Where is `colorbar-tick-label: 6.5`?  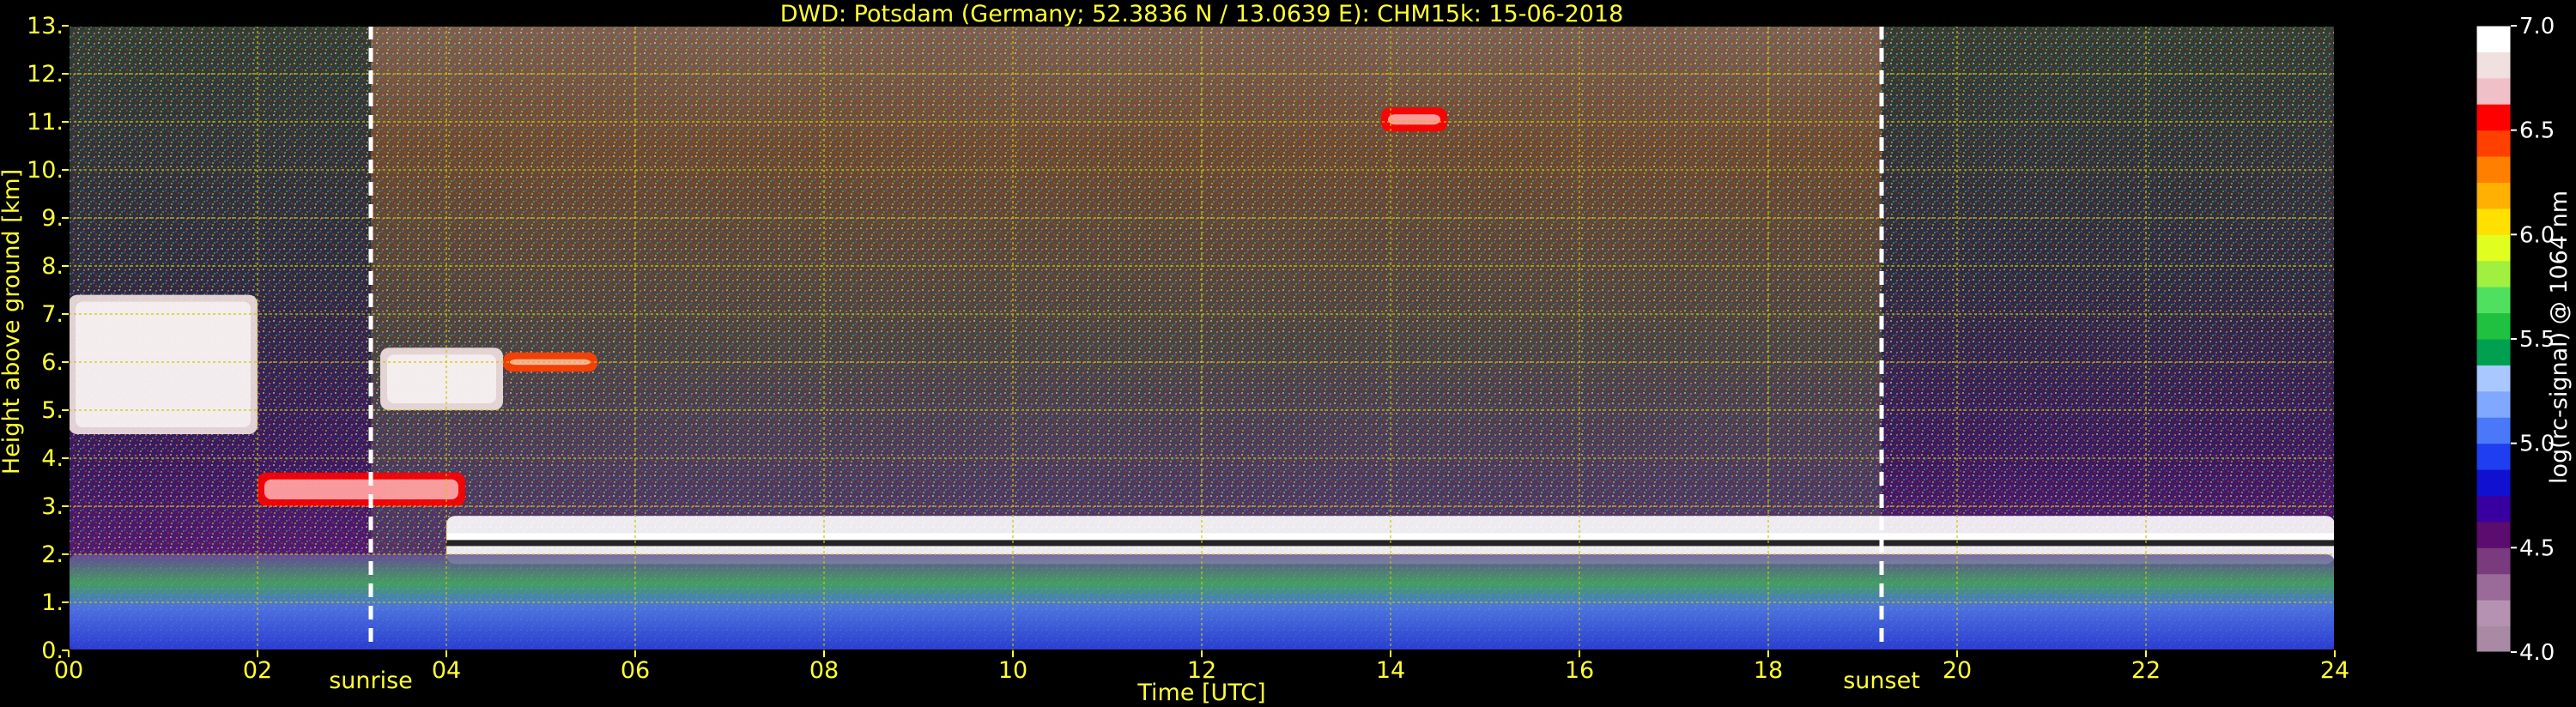
colorbar-tick-label: 6.5 is located at coordinates (2537, 131).